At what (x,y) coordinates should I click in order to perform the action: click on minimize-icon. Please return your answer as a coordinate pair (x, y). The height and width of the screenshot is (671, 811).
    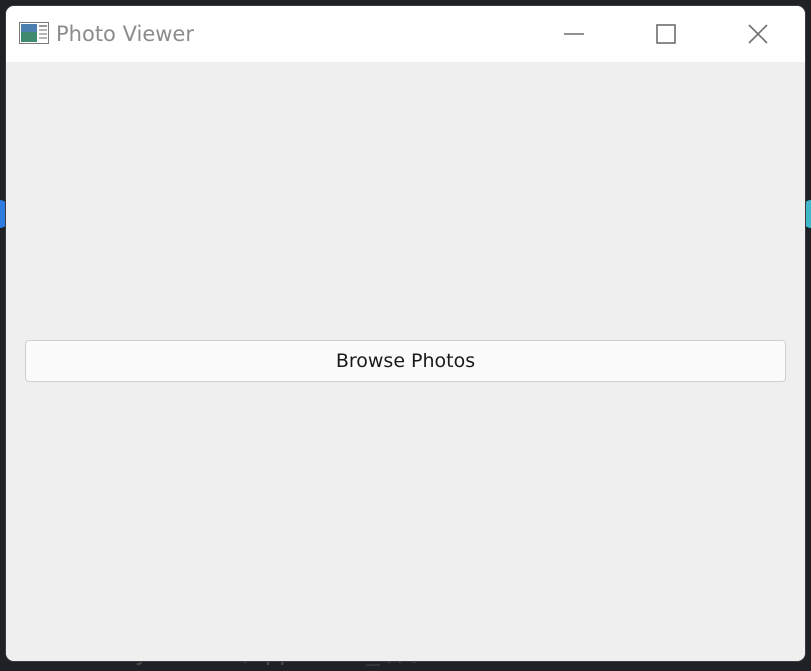
    Looking at the image, I should click on (574, 34).